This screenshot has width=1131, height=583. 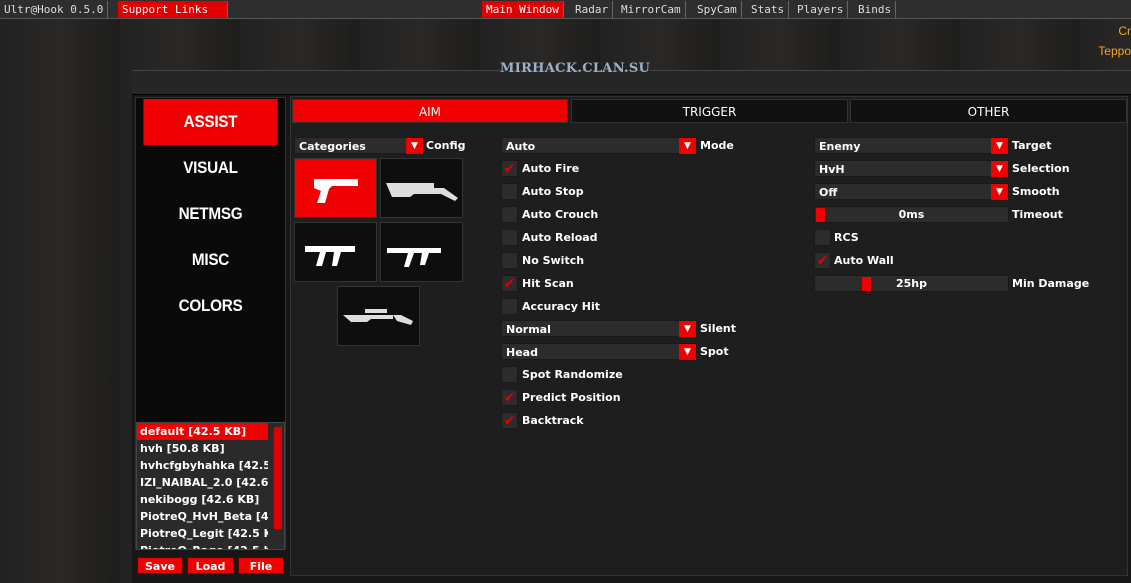 What do you see at coordinates (553, 420) in the screenshot?
I see `backtrack-label: Backtrack` at bounding box center [553, 420].